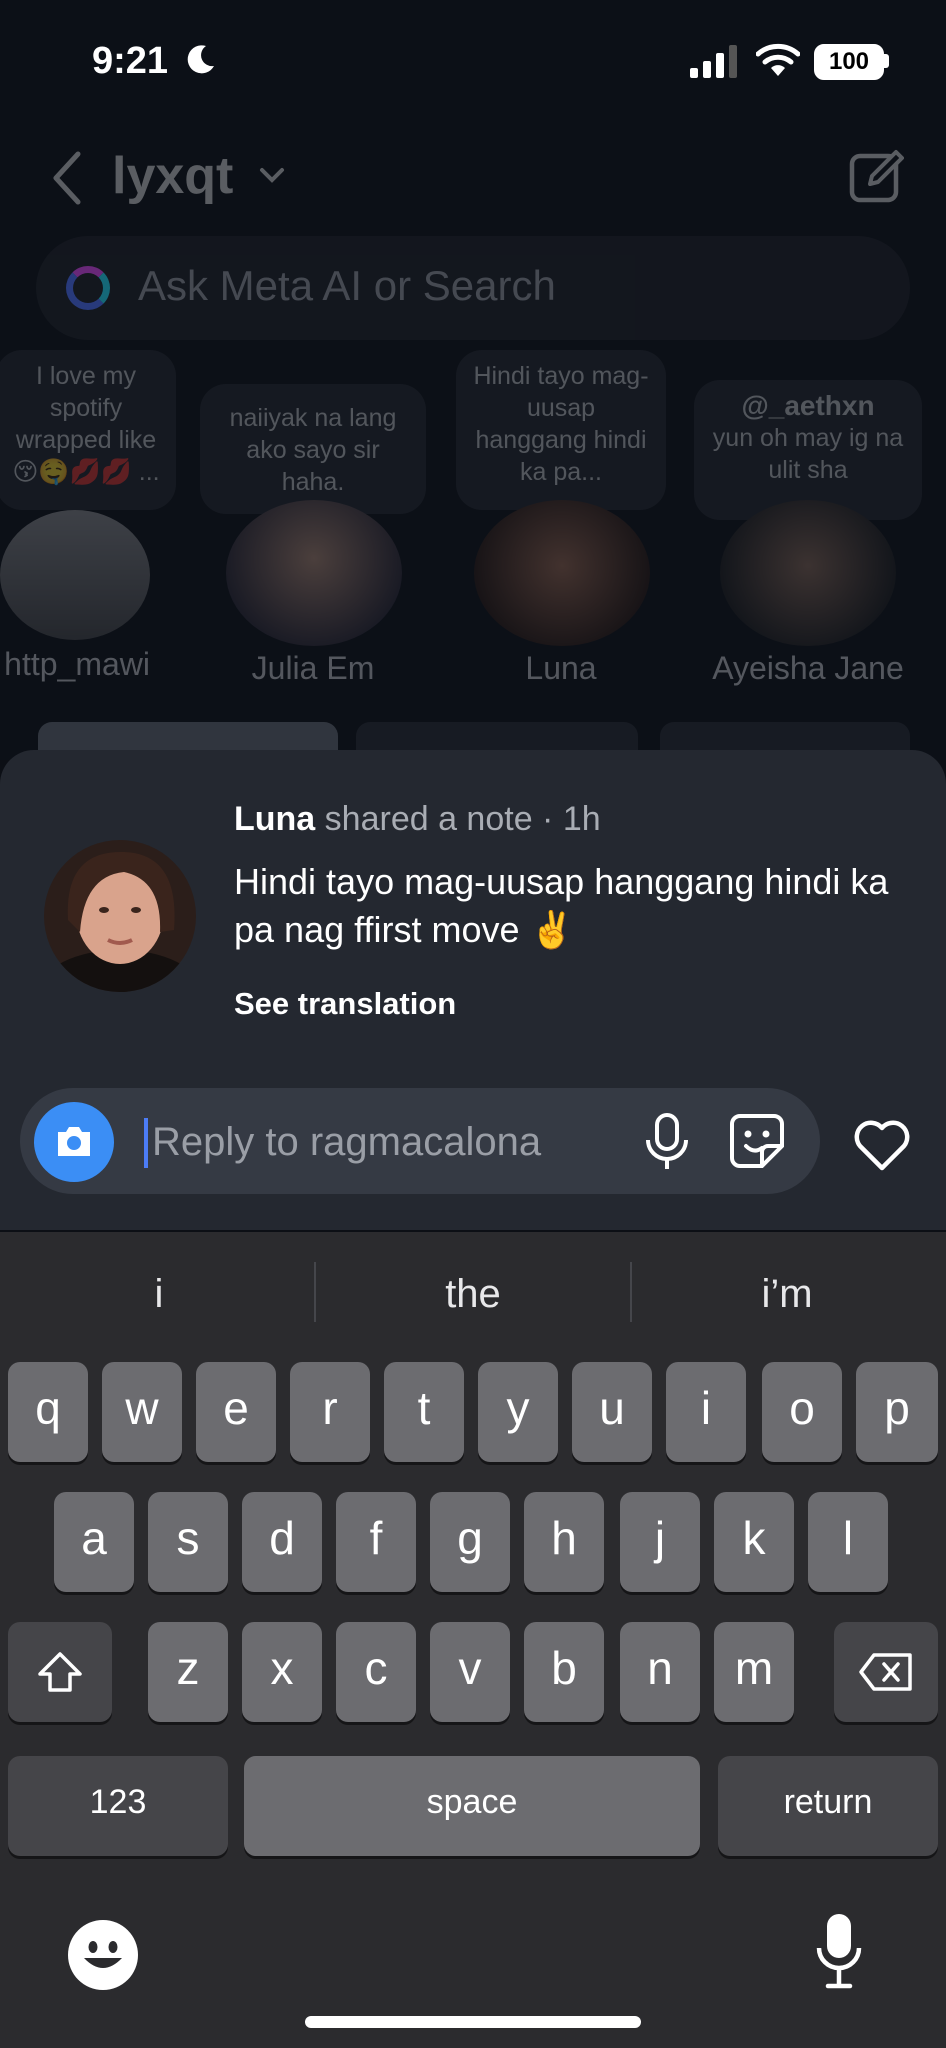  What do you see at coordinates (667, 1142) in the screenshot?
I see `microphone-icon` at bounding box center [667, 1142].